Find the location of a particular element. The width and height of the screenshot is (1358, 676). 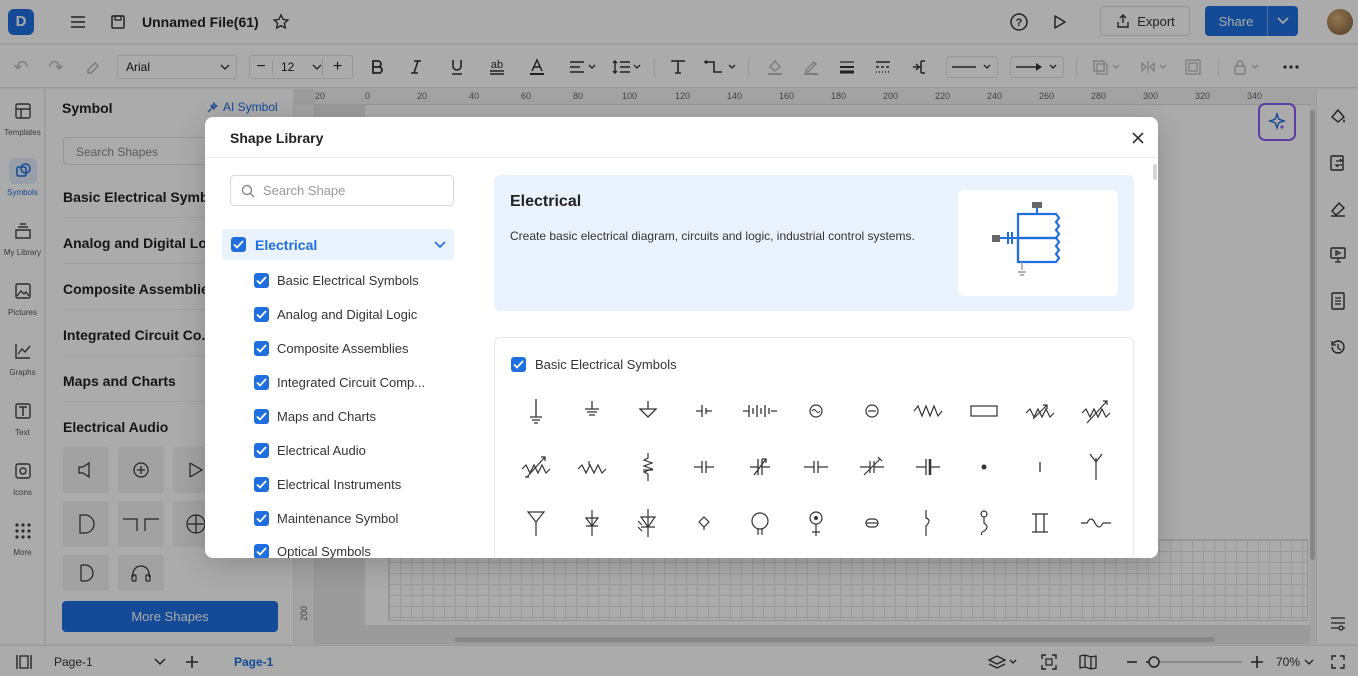

potentiometer-symbol is located at coordinates (1096, 411).